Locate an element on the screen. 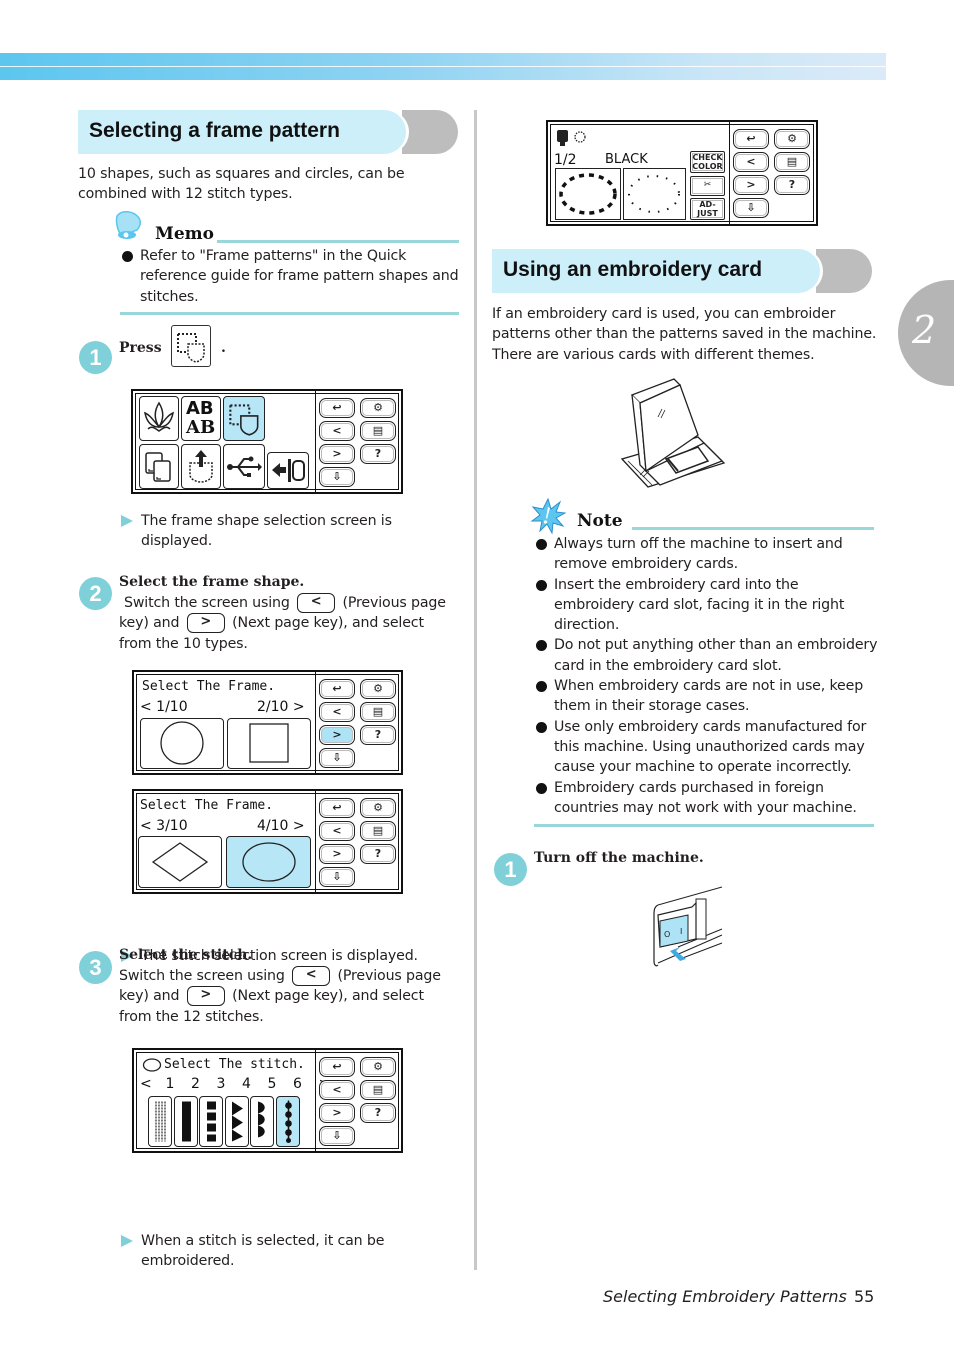 The width and height of the screenshot is (954, 1348). diamond-shape-icon is located at coordinates (180, 862).